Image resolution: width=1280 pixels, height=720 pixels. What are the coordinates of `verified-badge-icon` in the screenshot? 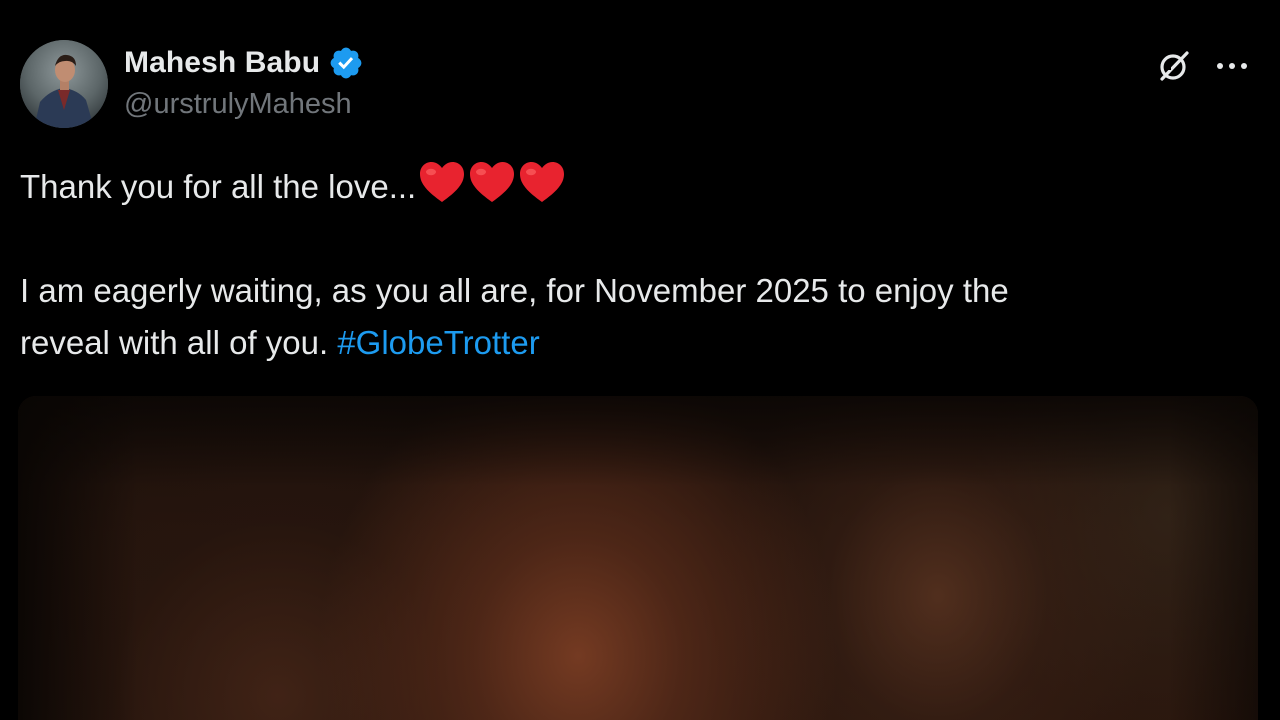 It's located at (346, 63).